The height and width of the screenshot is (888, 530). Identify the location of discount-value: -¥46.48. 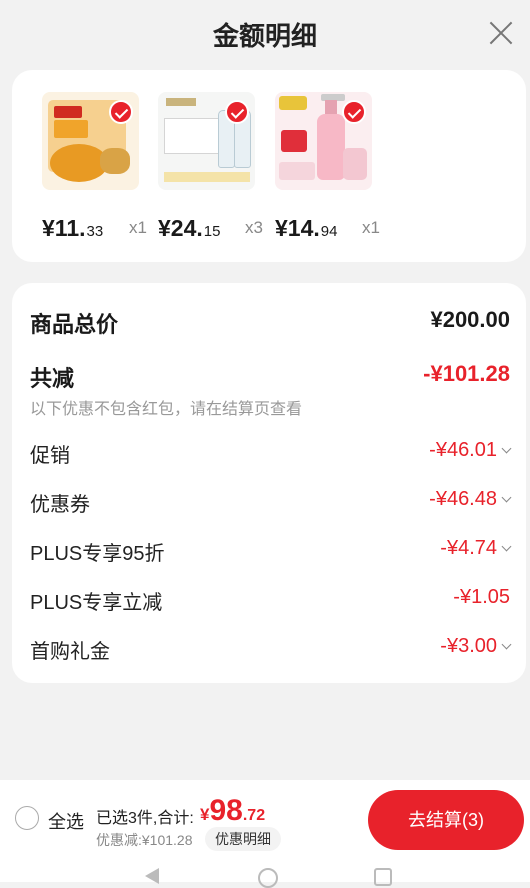
(470, 499).